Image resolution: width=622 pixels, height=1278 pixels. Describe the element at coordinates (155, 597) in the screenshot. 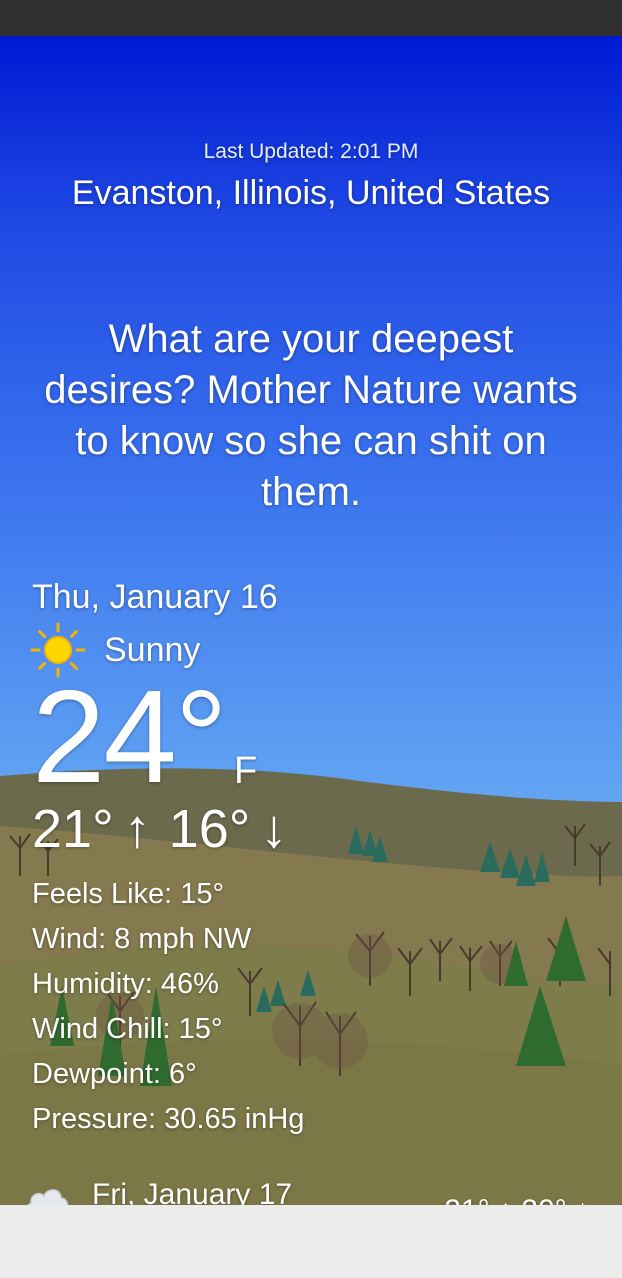

I see `today-date: Thu, January 16` at that location.